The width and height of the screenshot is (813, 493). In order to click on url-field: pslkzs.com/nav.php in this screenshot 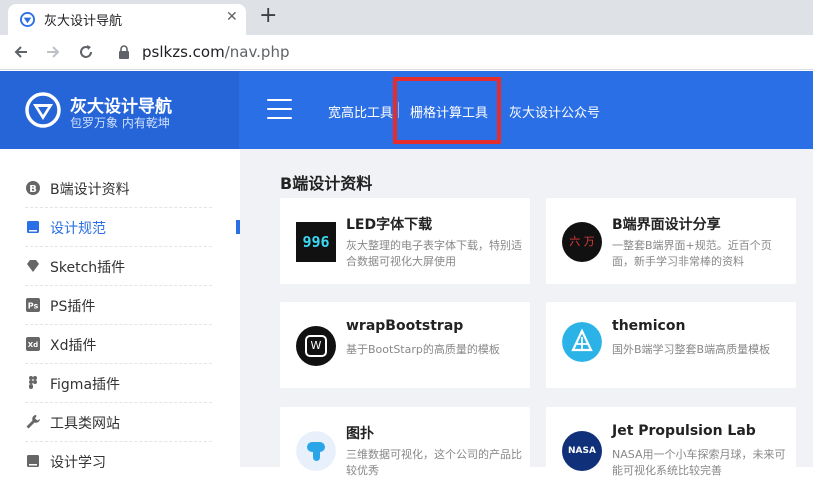, I will do `click(215, 52)`.